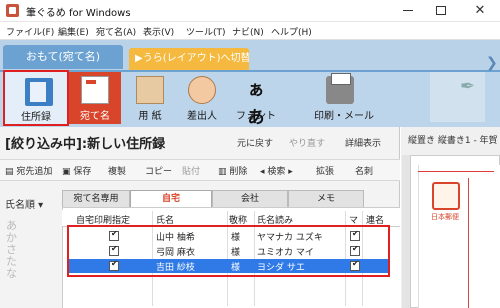  I want to click on menu-atena: 宛て名(A), so click(116, 31).